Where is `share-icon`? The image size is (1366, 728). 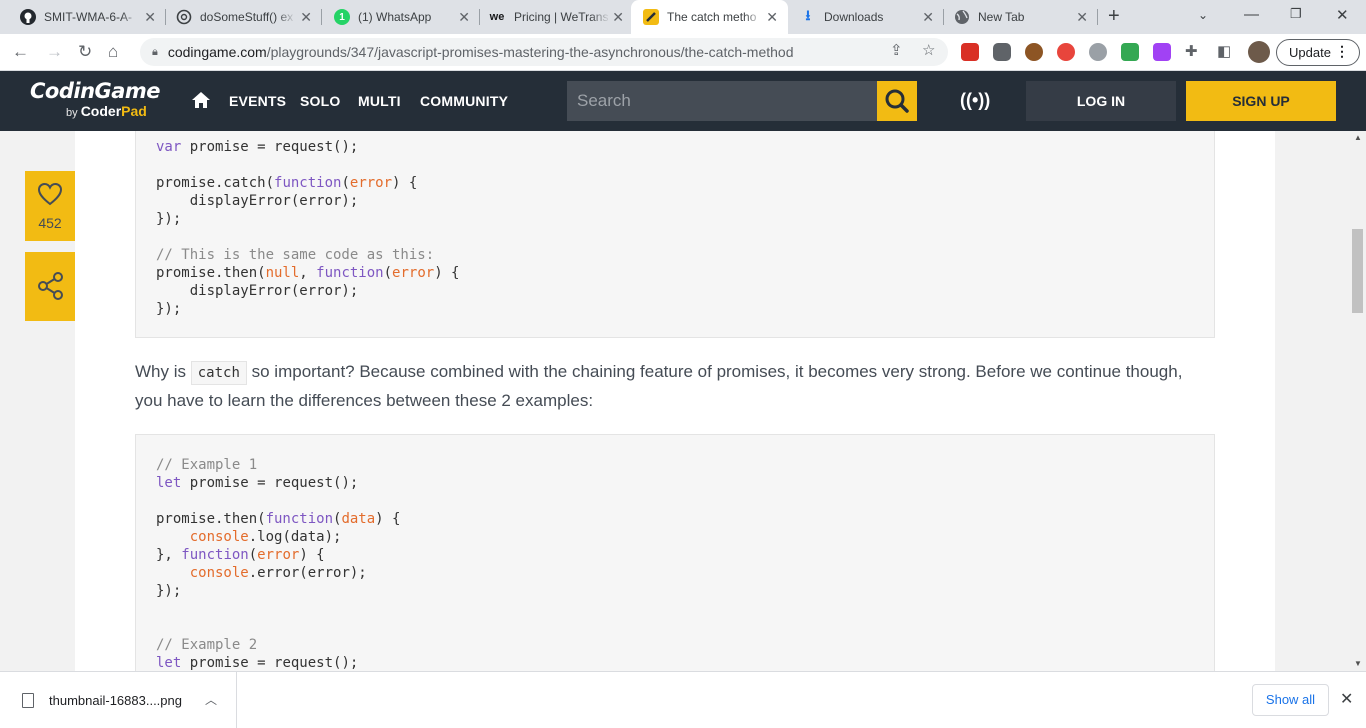
share-icon is located at coordinates (50, 286).